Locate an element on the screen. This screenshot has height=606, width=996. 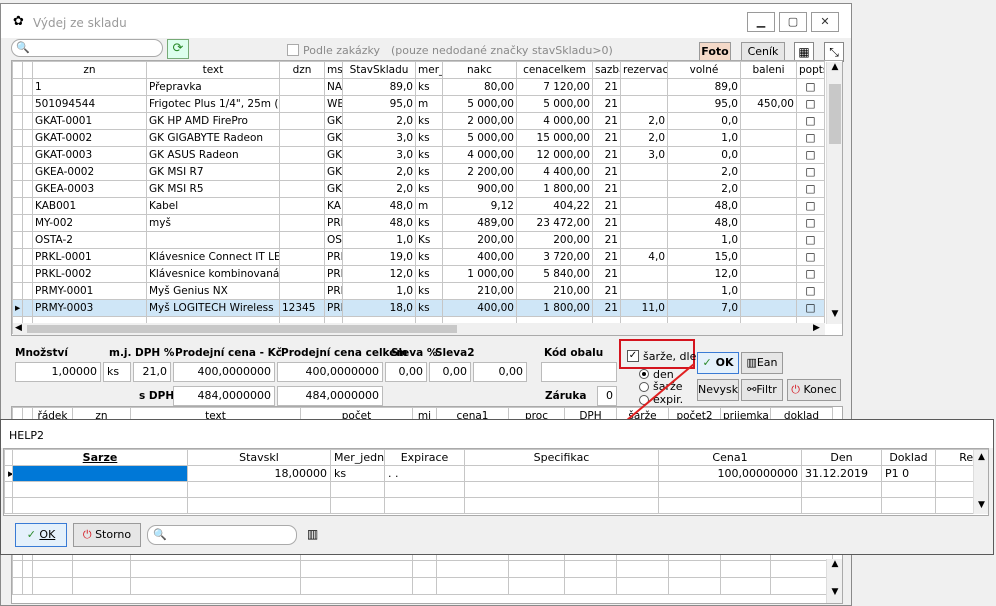
table-cell: ks is located at coordinates (357, 473).